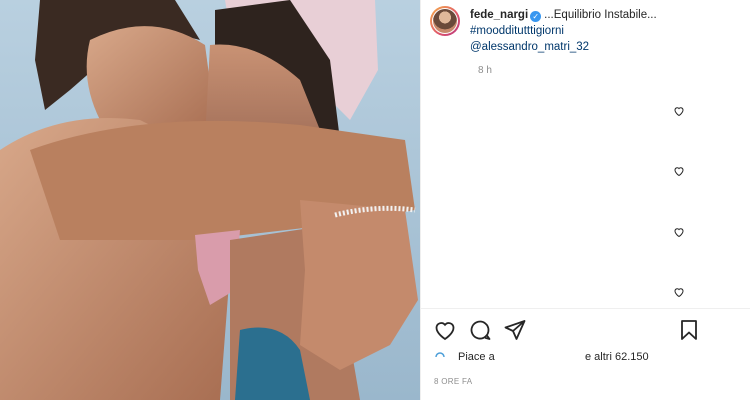  I want to click on verified-badge-icon: ✓, so click(536, 16).